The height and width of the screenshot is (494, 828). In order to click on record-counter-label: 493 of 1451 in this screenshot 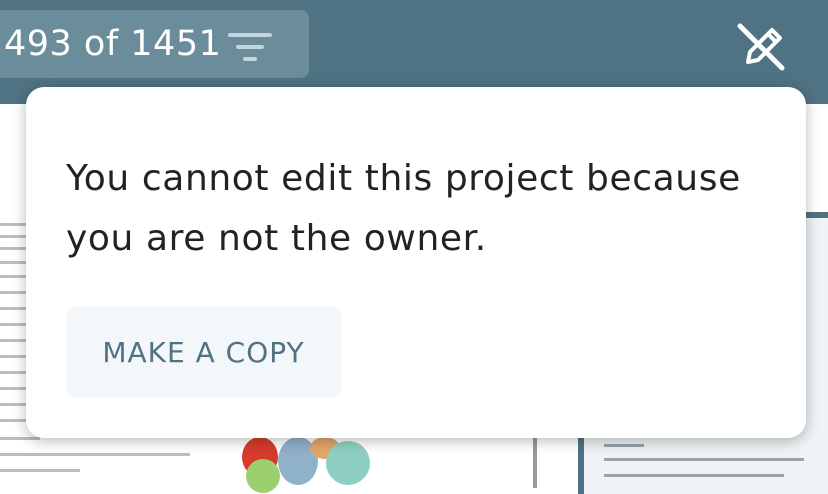, I will do `click(113, 44)`.